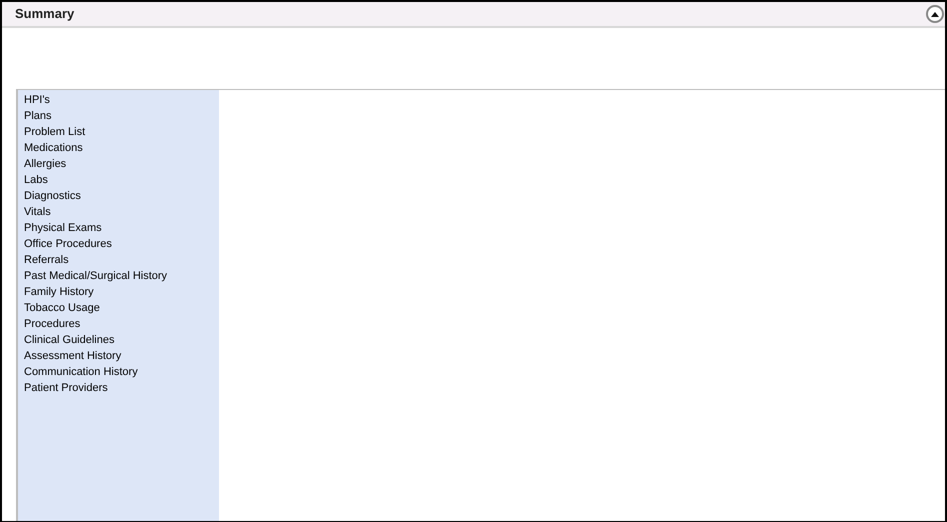  I want to click on sidebar-item: Family History, so click(121, 292).